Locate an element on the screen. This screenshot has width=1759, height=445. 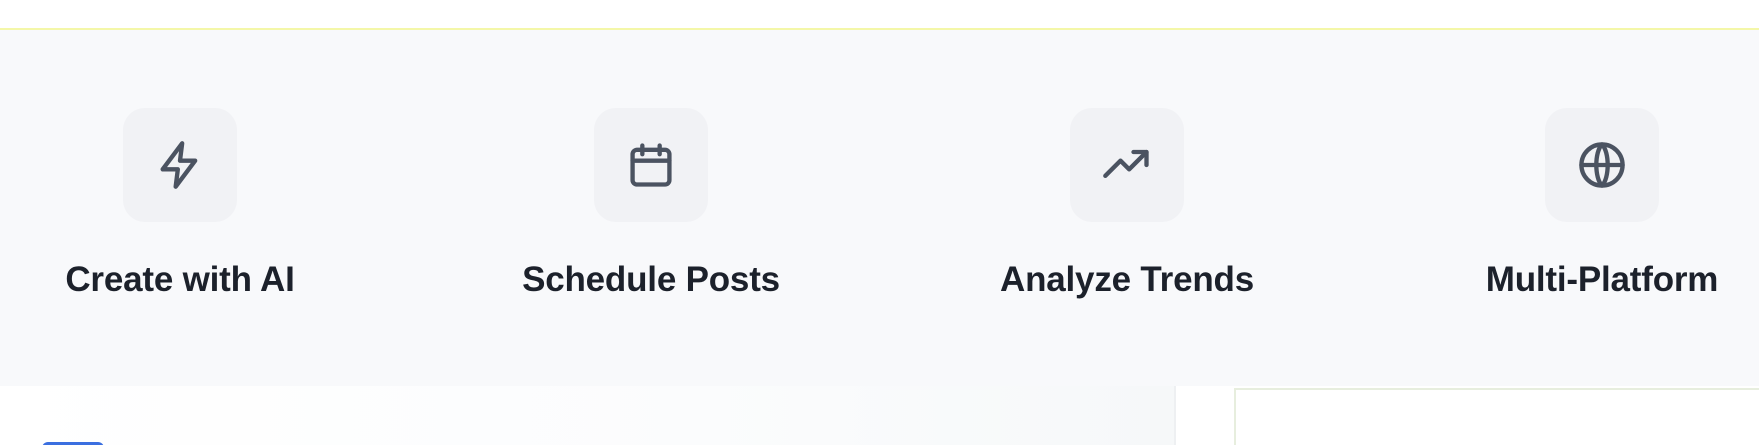
feature-label: Multi-Platform is located at coordinates (1602, 279).